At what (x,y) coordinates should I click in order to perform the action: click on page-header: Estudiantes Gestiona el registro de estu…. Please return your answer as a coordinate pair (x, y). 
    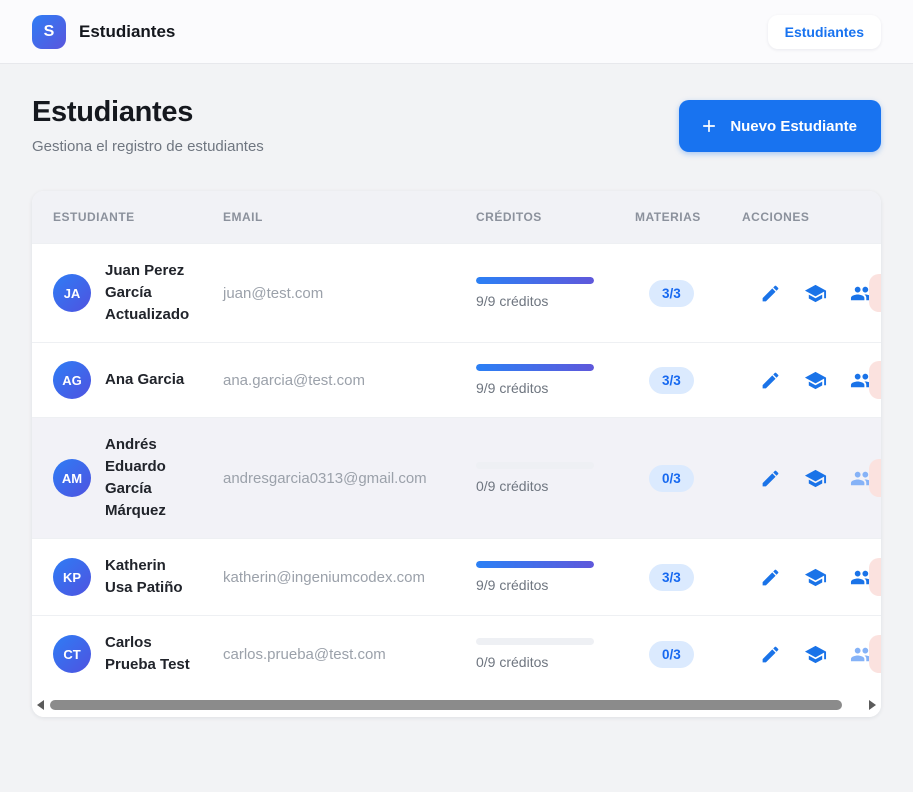
    Looking at the image, I should click on (456, 109).